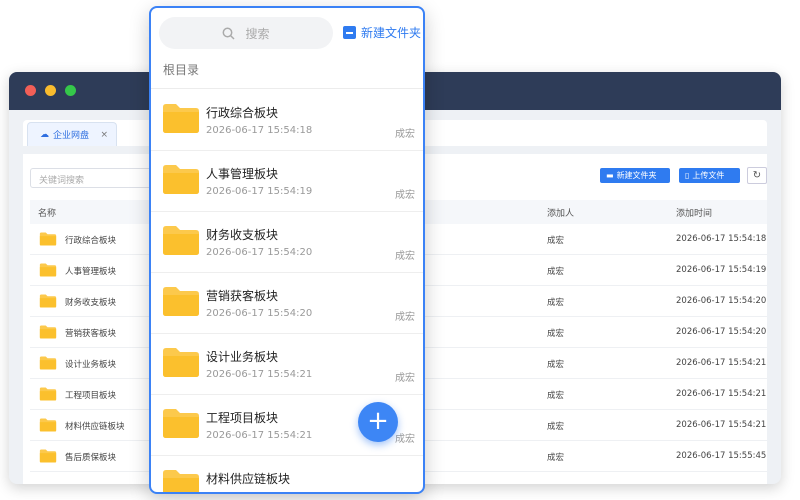  Describe the element at coordinates (242, 296) in the screenshot. I see `item-name: 营销获客板块` at that location.